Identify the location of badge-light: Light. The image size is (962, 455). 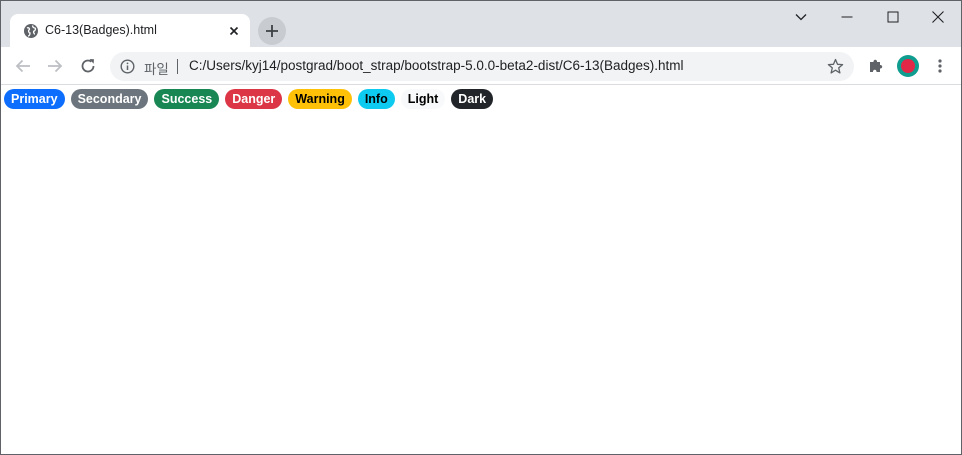
(423, 99).